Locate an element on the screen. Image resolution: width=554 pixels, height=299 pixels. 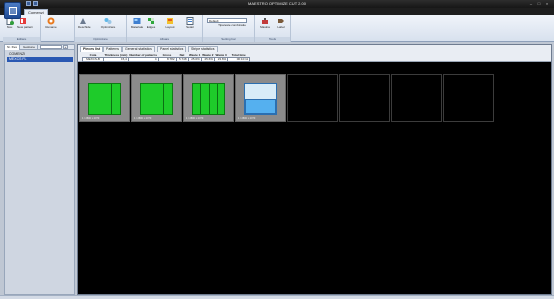
status-bar is located at coordinates (277, 297).